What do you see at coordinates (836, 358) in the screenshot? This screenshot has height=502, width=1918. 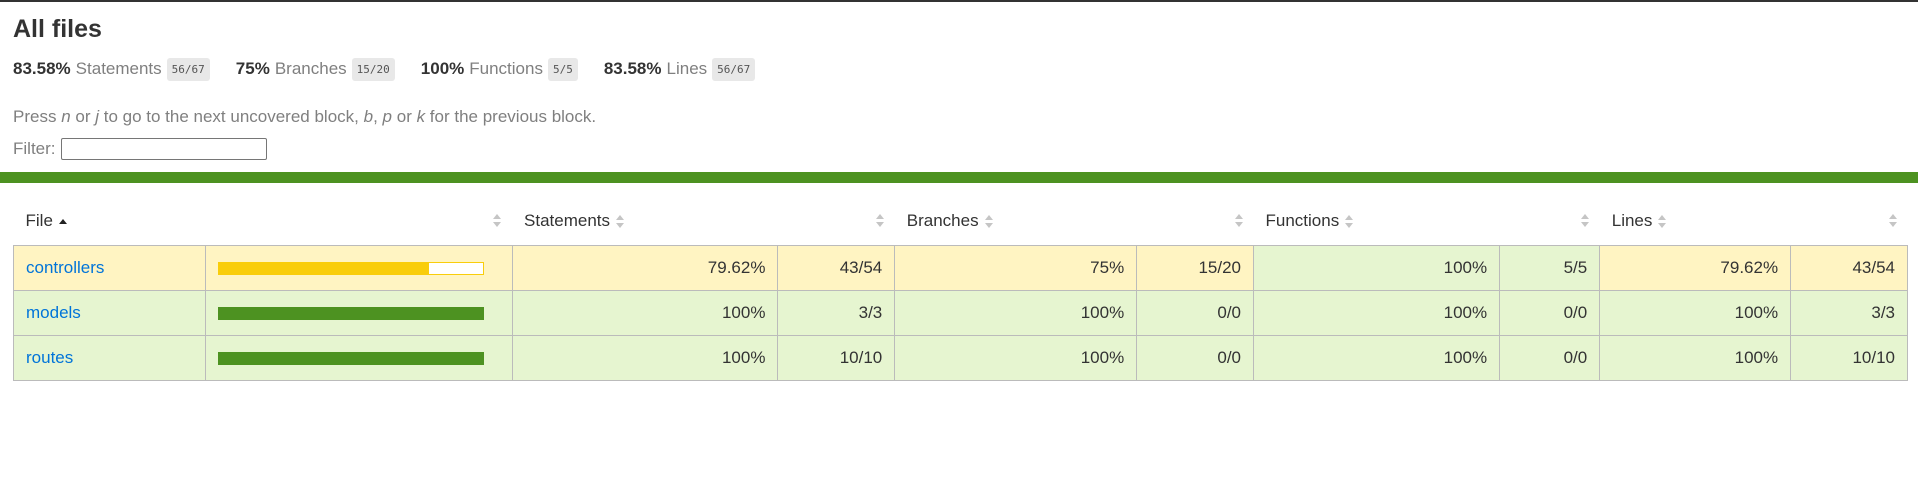 I see `statements-fraction: 10/10` at bounding box center [836, 358].